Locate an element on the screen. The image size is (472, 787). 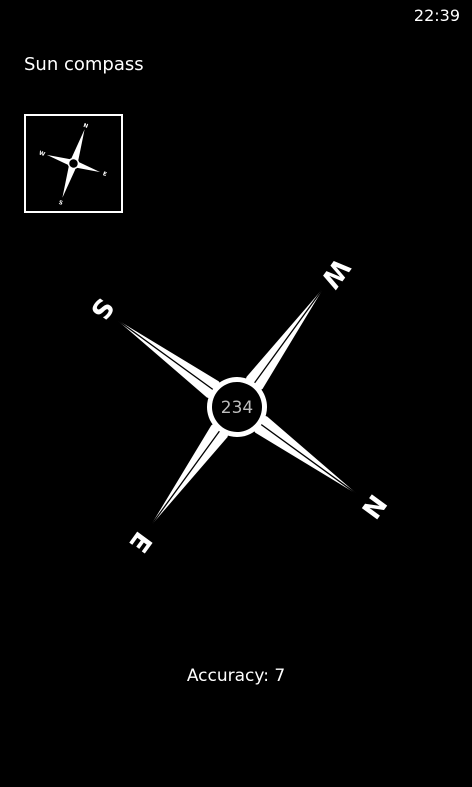
north-label: N is located at coordinates (373, 505).